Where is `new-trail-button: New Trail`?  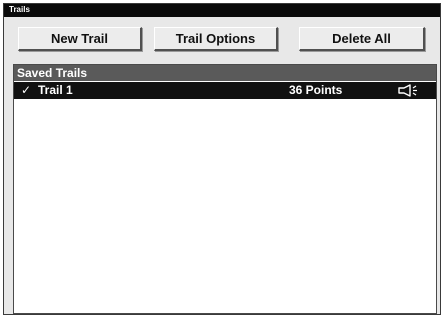 new-trail-button: New Trail is located at coordinates (80, 39).